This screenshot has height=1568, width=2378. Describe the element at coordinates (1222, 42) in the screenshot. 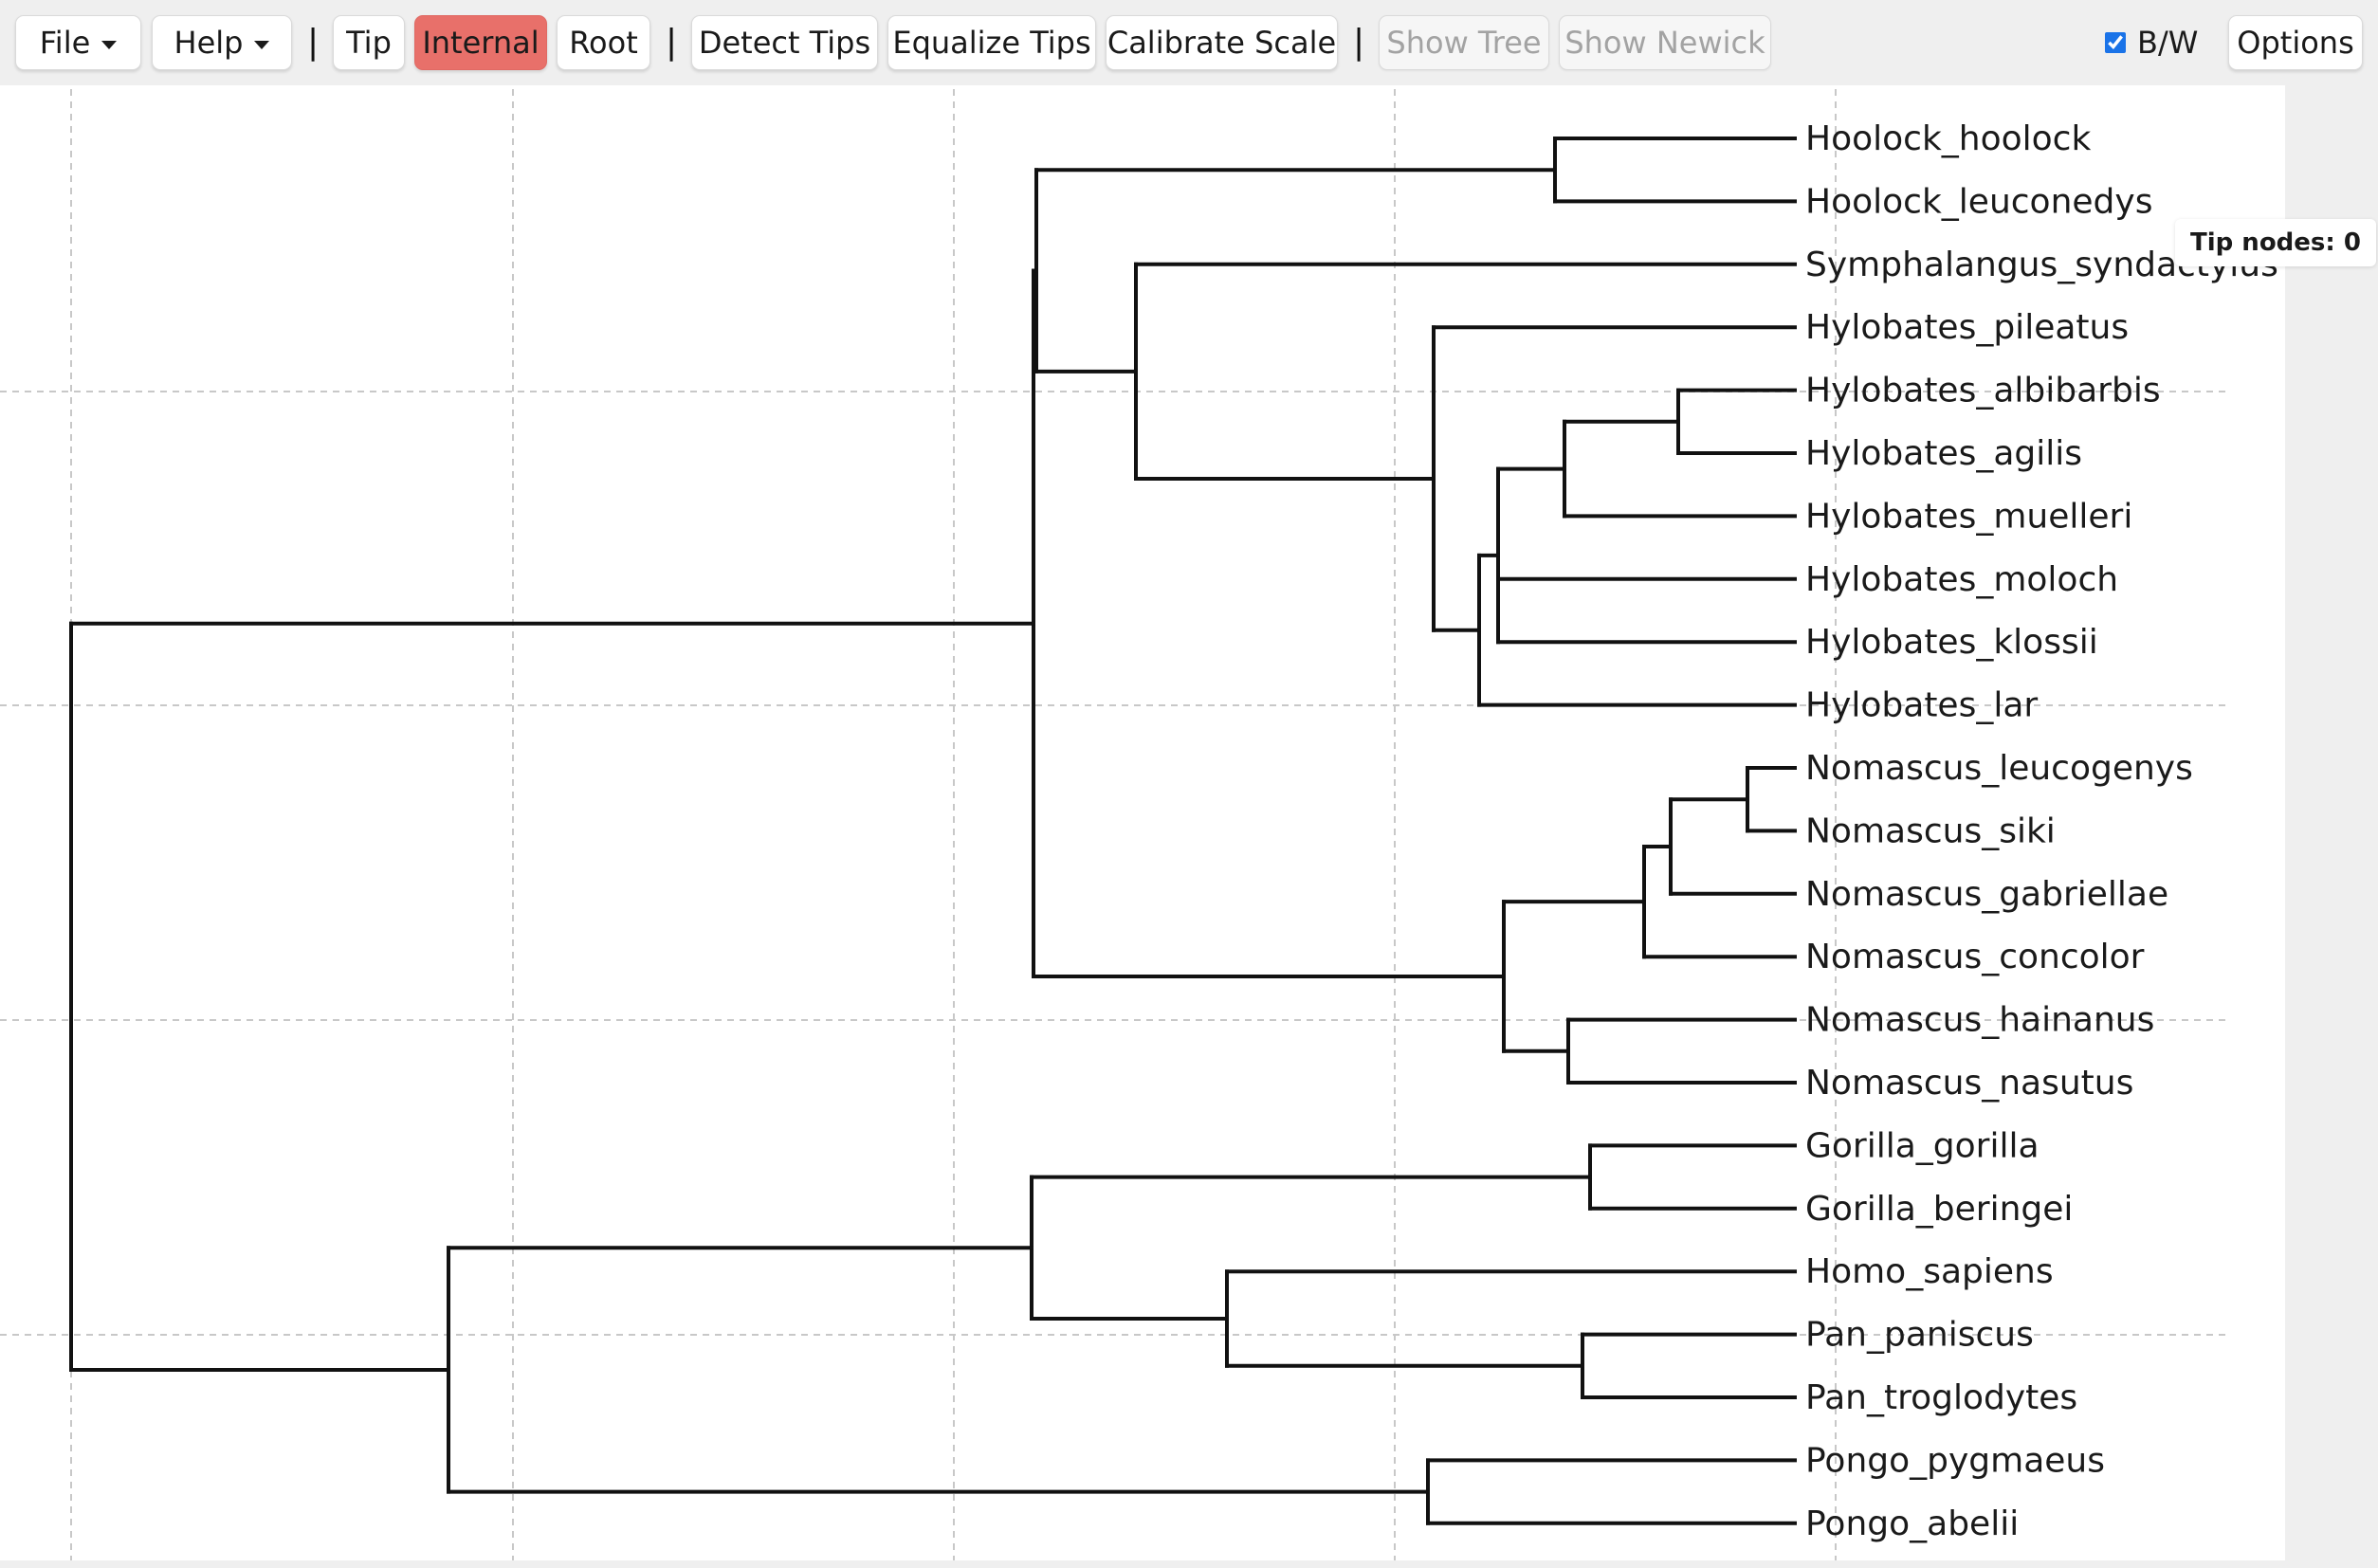

I see `calibrate-scale-button: Calibrate Scale` at that location.